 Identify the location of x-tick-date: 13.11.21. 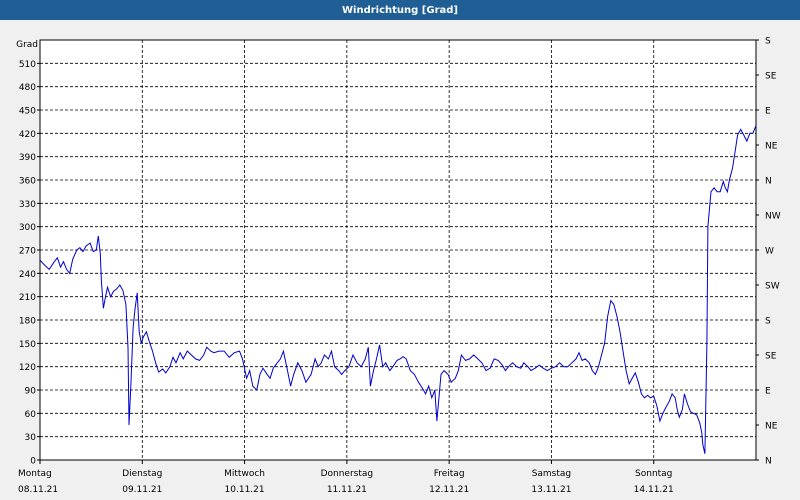
(551, 490).